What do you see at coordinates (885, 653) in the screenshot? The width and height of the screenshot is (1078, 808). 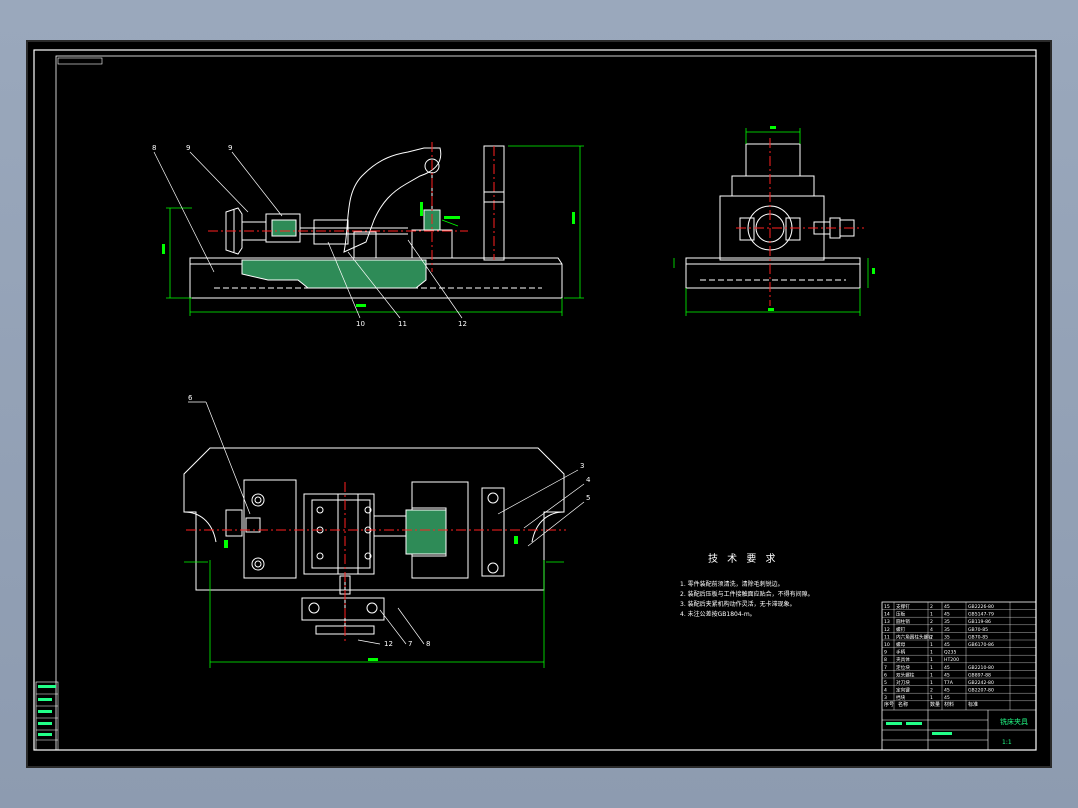 I see `bom-cell: 9` at bounding box center [885, 653].